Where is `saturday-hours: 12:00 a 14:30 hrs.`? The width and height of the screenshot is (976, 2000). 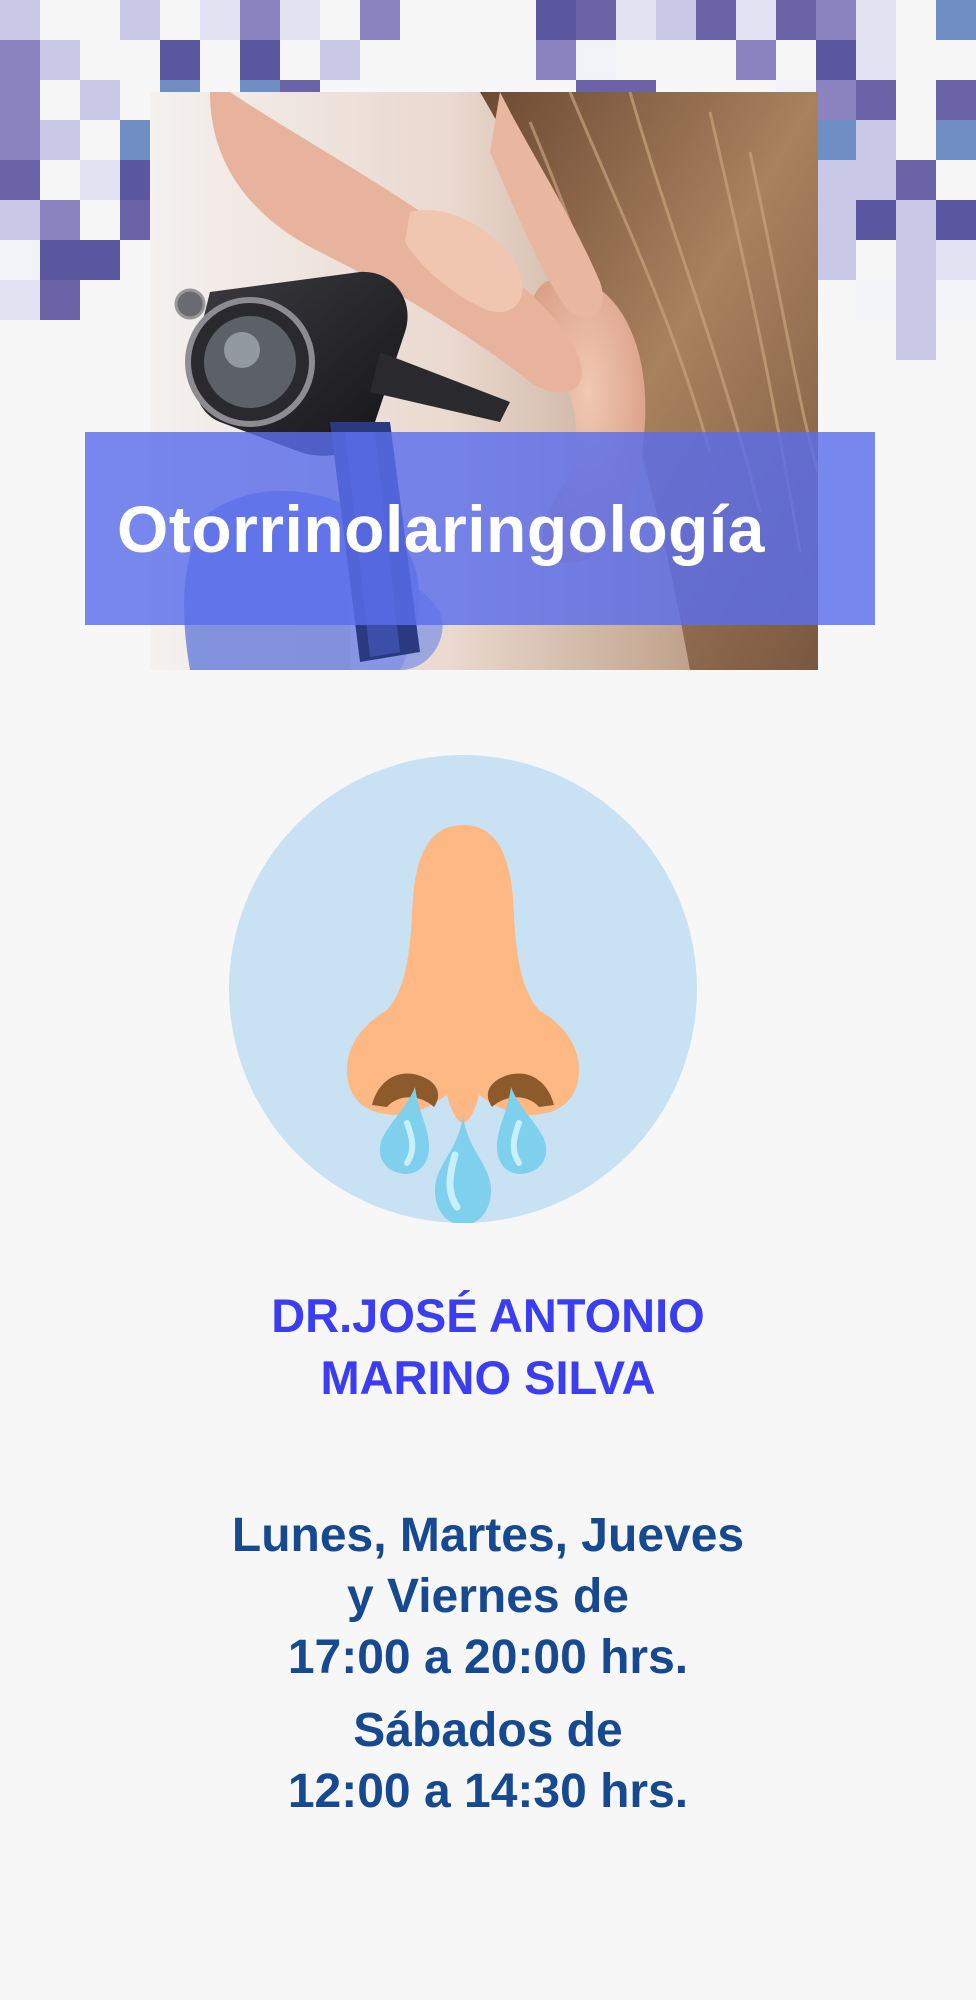
saturday-hours: 12:00 a 14:30 hrs. is located at coordinates (488, 1791).